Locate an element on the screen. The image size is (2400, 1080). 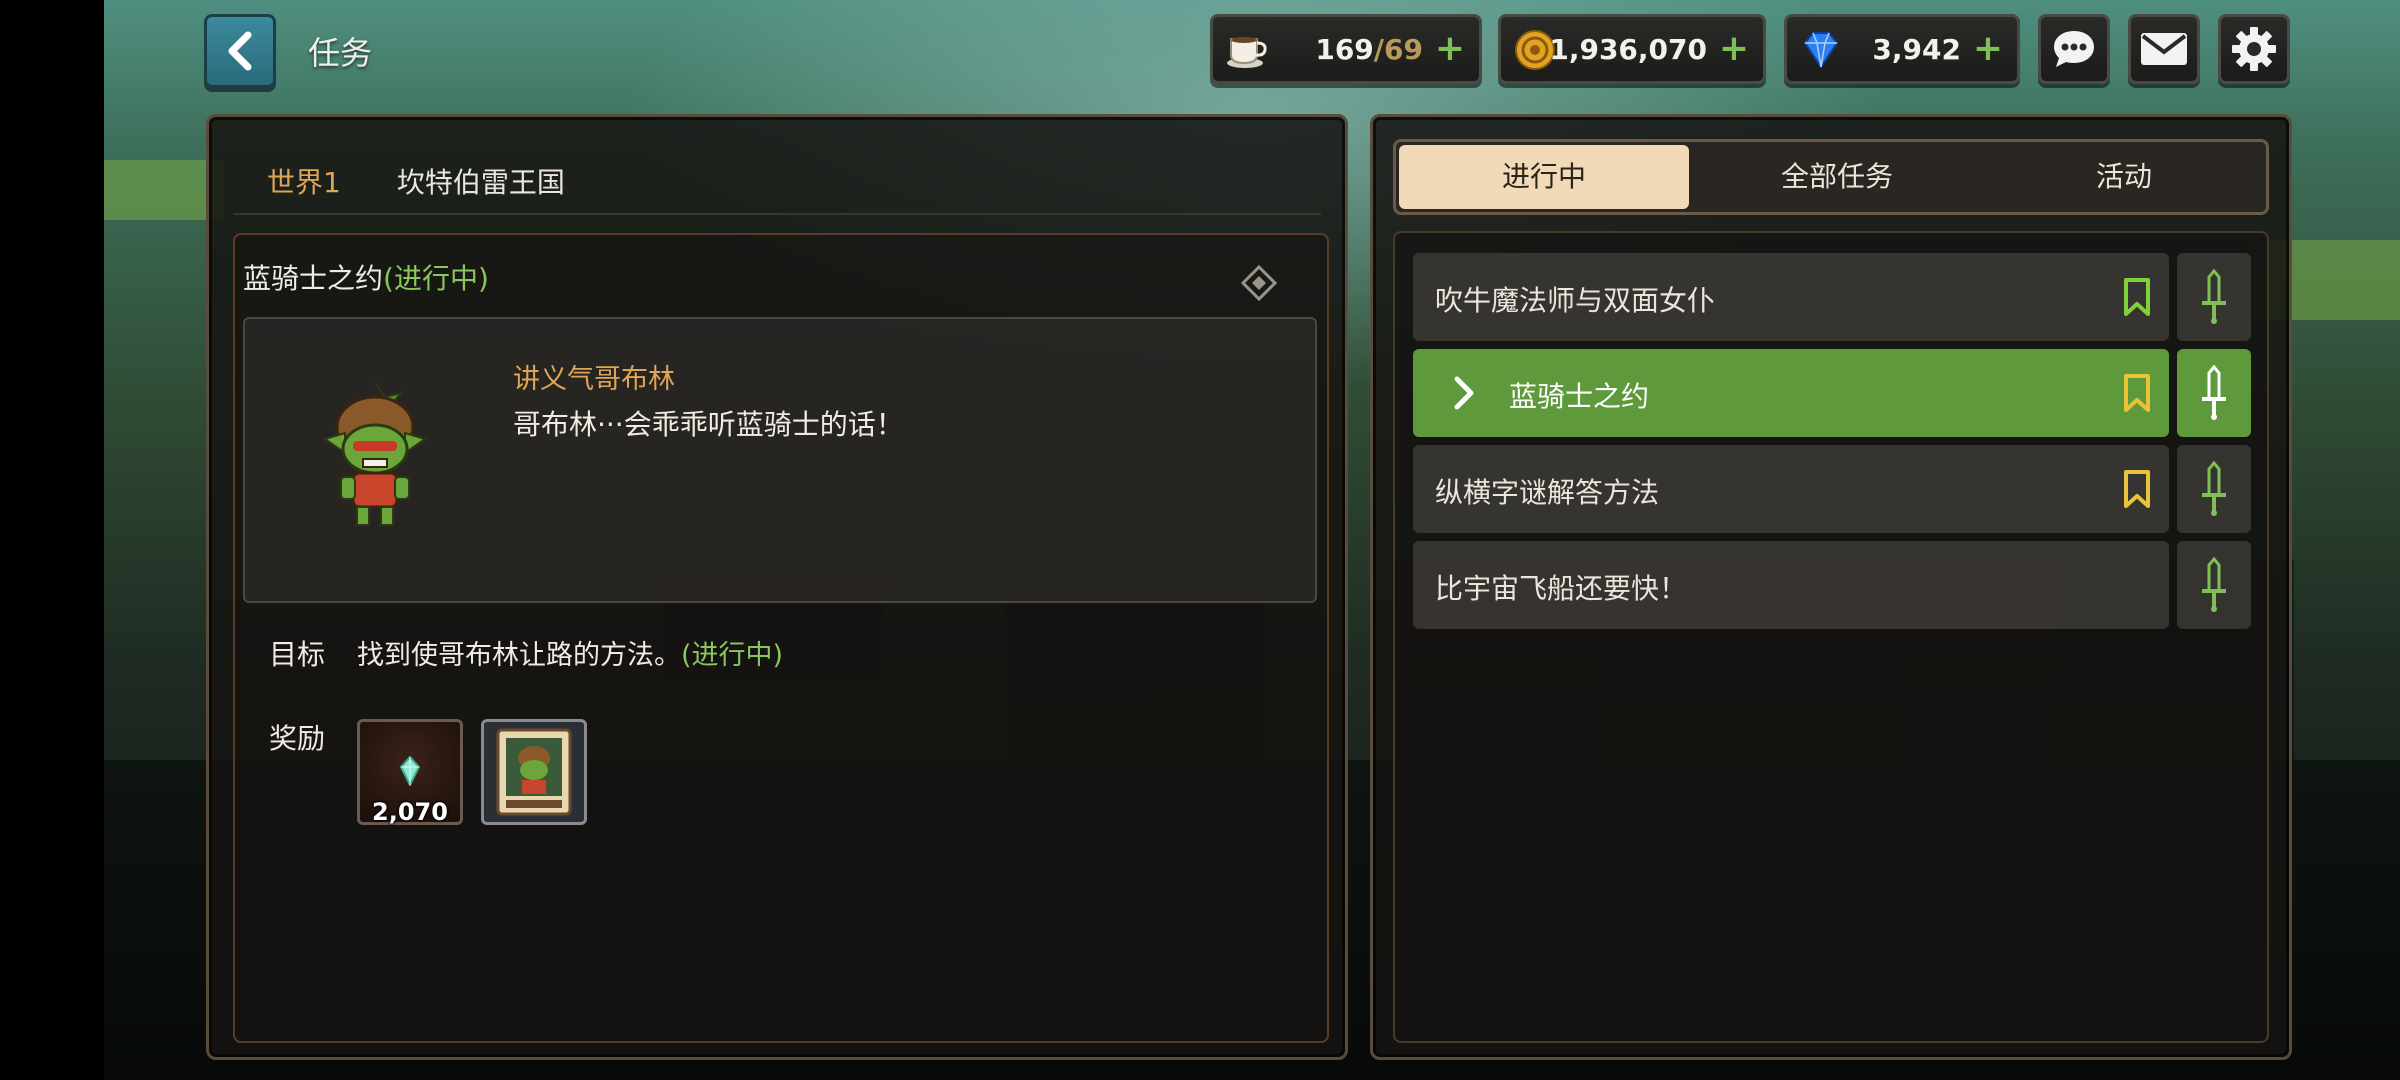
mail-icon is located at coordinates (2164, 49).